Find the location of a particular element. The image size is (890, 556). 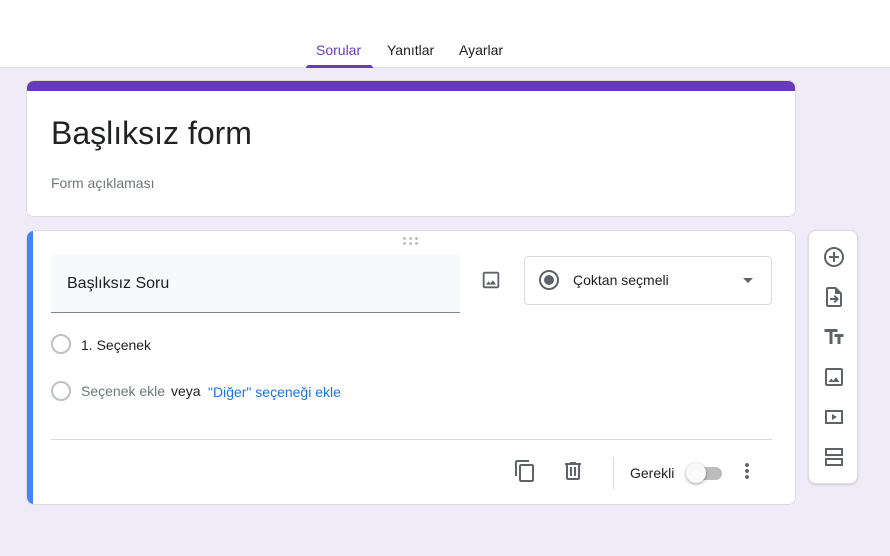

question-type-dropdown: Çoktan seçmeli is located at coordinates (648, 280).